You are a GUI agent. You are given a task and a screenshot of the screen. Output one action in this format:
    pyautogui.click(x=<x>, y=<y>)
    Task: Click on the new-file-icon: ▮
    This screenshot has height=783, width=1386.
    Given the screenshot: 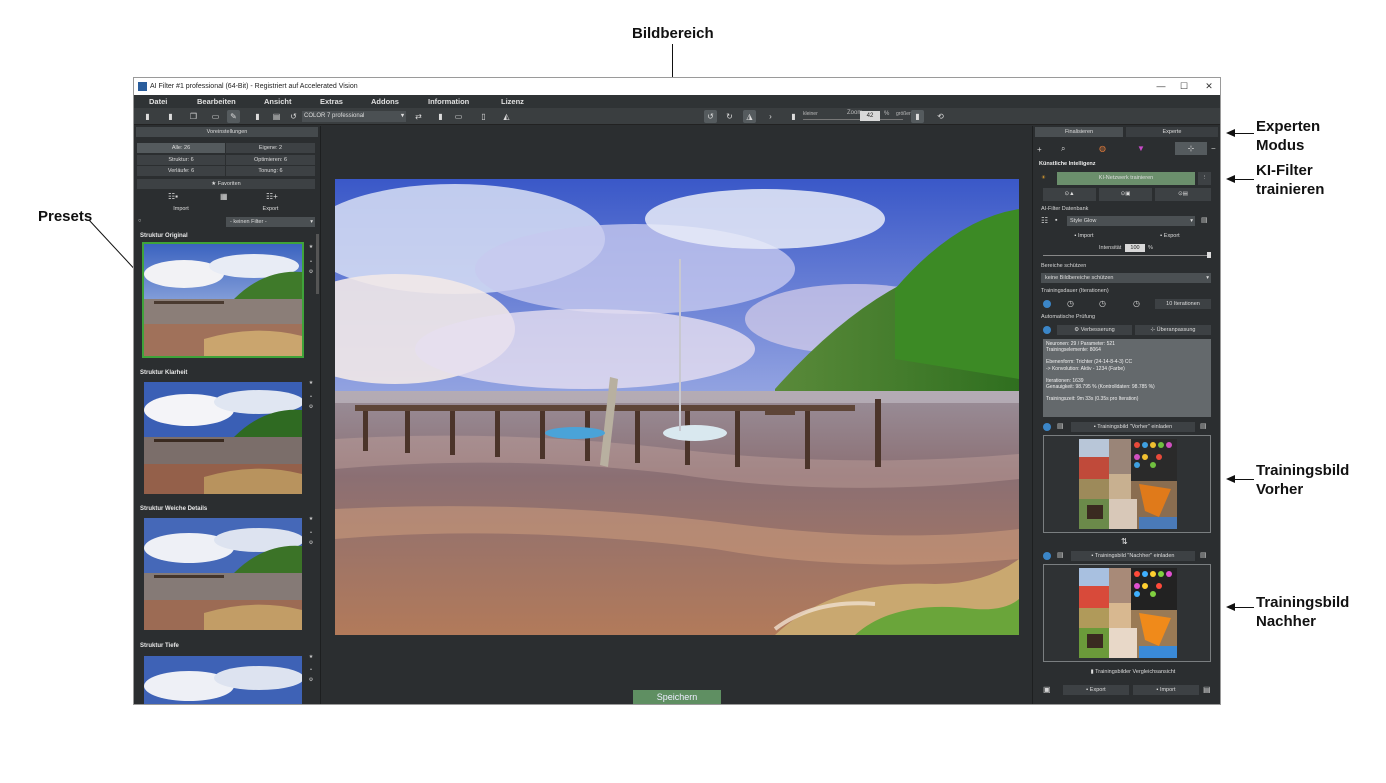 What is the action you would take?
    pyautogui.click(x=147, y=116)
    